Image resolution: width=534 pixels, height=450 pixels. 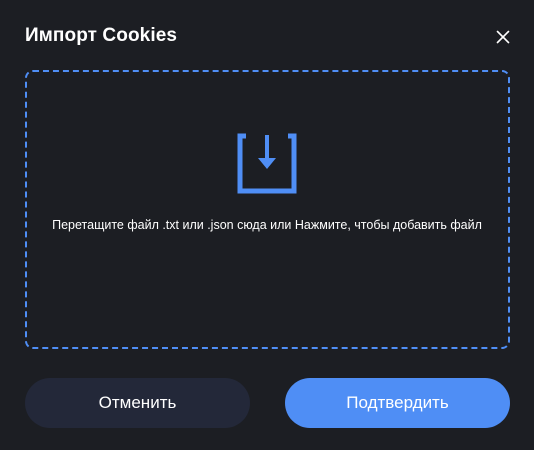 What do you see at coordinates (137, 403) in the screenshot?
I see `cancel-button: Отменить` at bounding box center [137, 403].